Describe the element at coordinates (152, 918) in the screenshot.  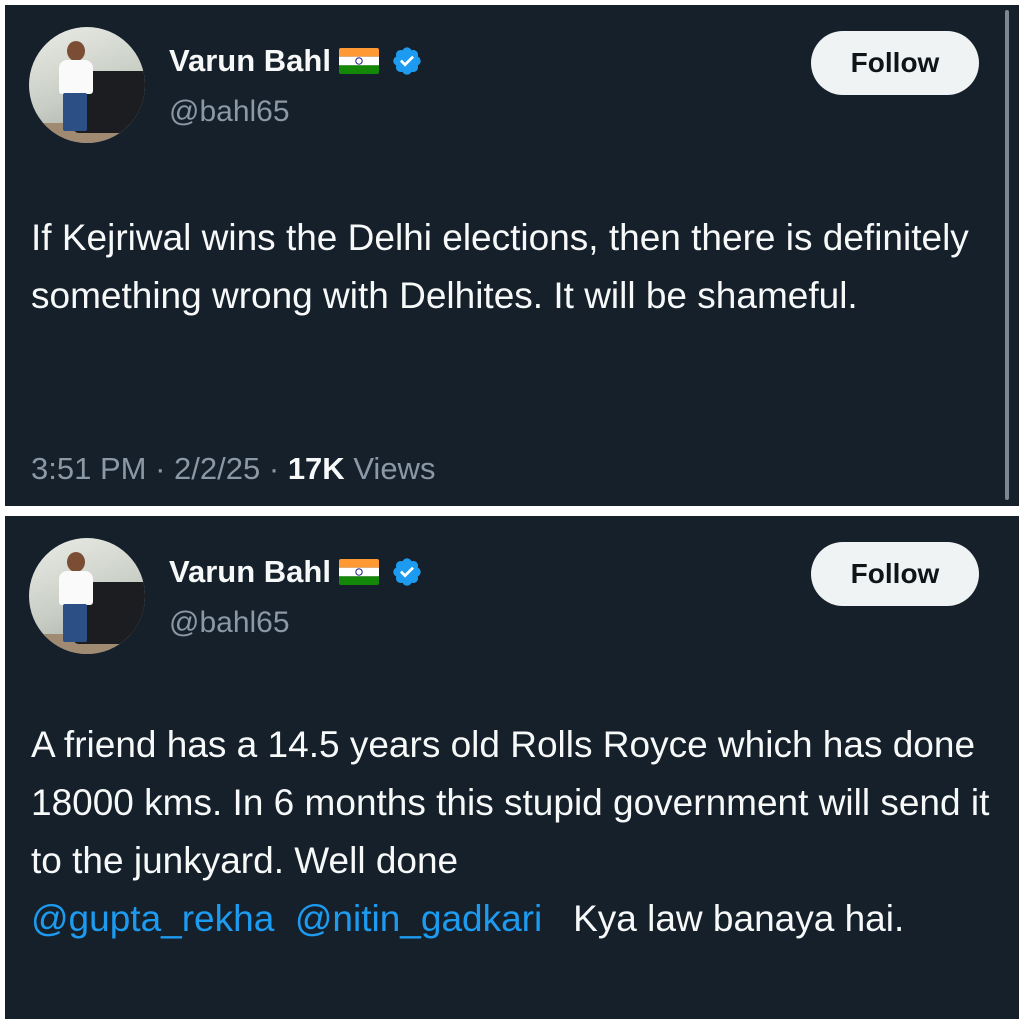
I see `mention-link: @gupta_rekha` at that location.